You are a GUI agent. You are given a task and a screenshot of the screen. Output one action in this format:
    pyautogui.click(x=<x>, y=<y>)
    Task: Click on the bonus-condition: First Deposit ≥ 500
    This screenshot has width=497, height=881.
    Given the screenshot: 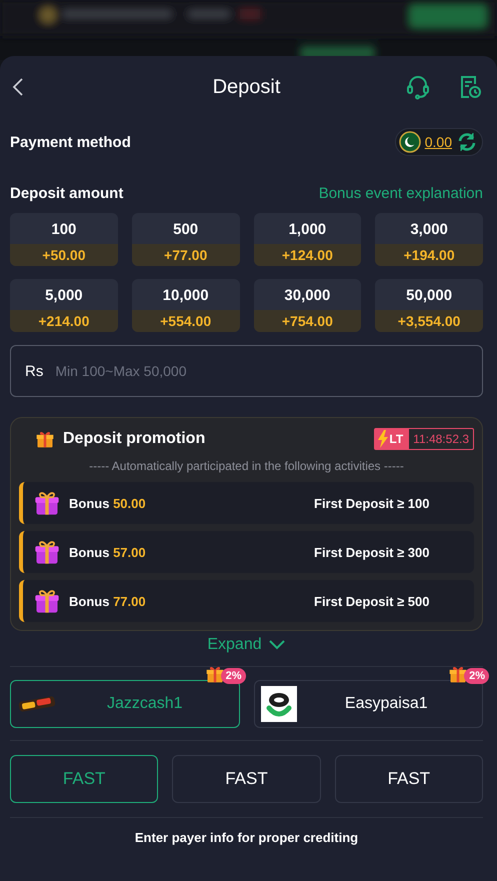 What is the action you would take?
    pyautogui.click(x=372, y=601)
    